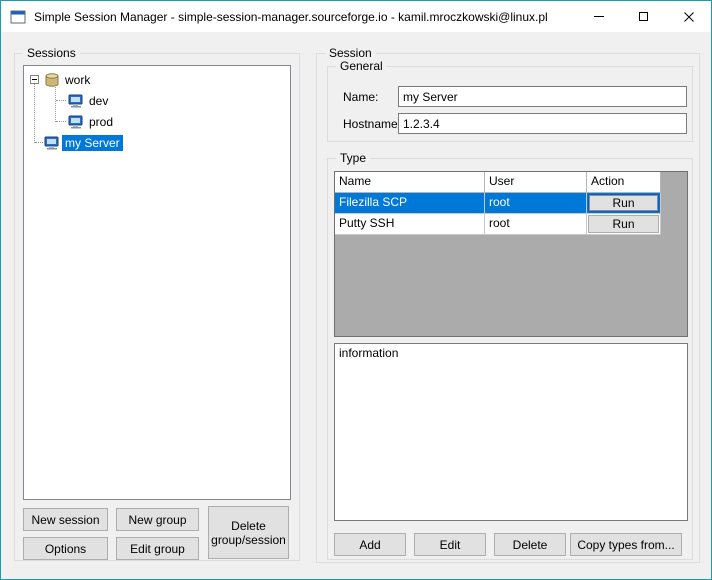 The image size is (712, 580). I want to click on type-groupbox-label: Type, so click(353, 158).